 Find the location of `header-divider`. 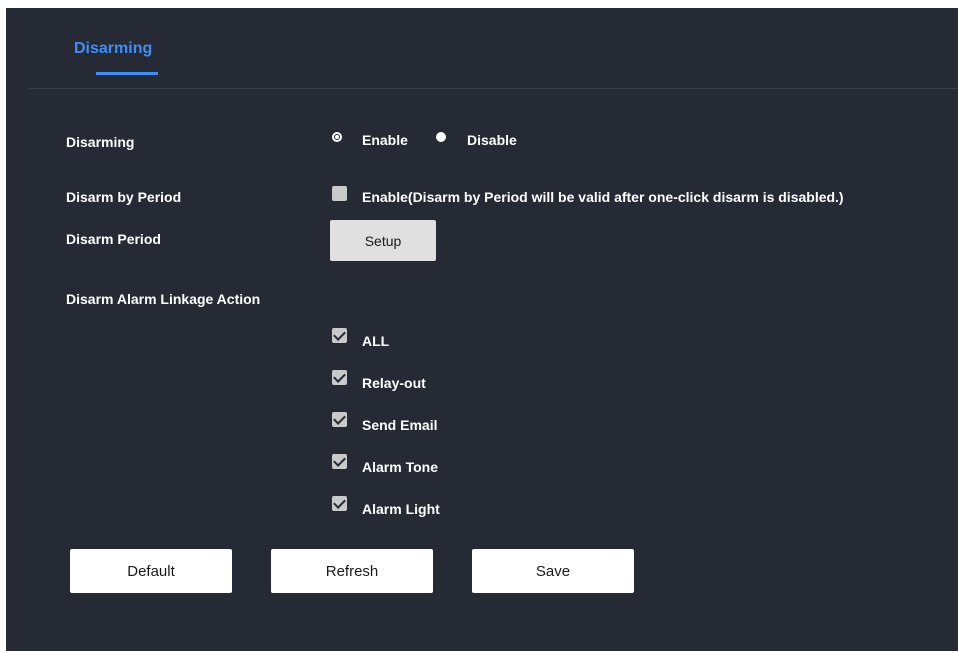

header-divider is located at coordinates (493, 88).